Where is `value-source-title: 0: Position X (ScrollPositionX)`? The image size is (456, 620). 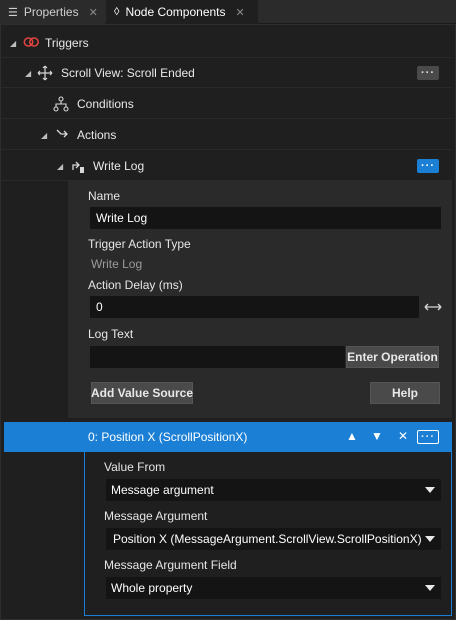 value-source-title: 0: Position X (ScrollPositionX) is located at coordinates (168, 437).